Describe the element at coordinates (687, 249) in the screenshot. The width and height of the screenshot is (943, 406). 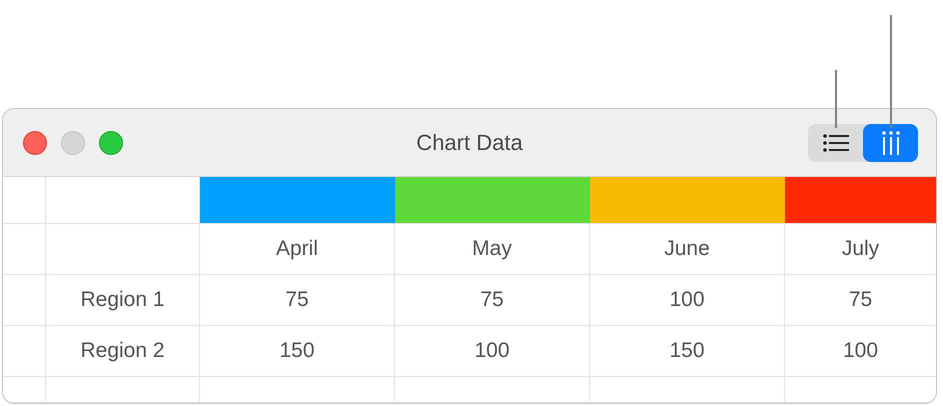
I see `column-header: June` at that location.